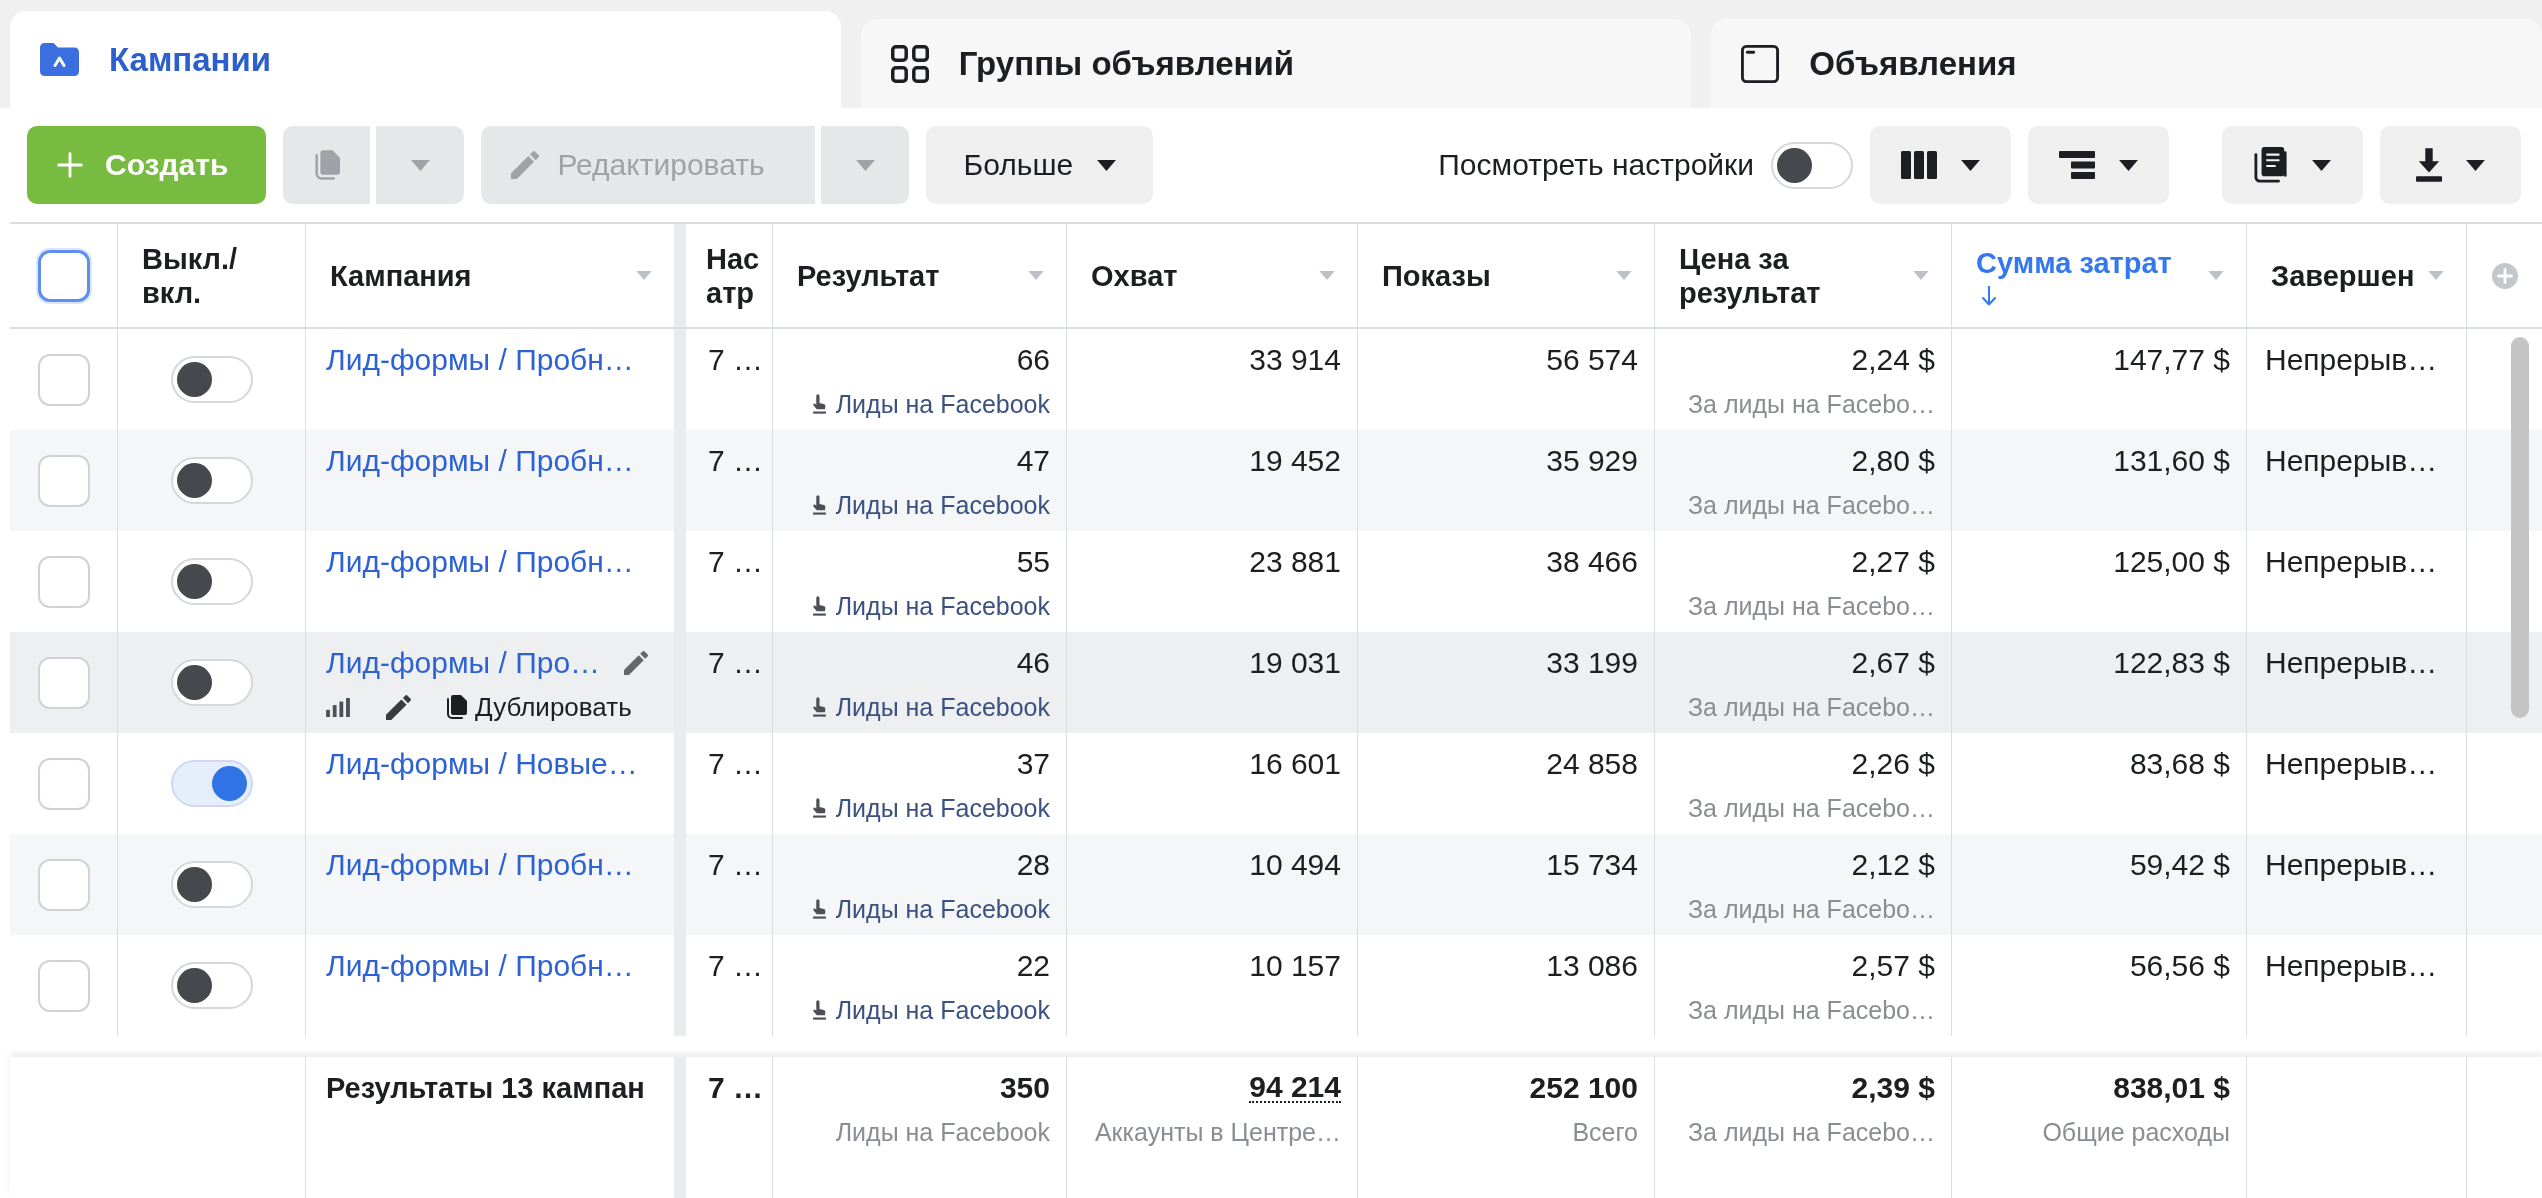 The image size is (2542, 1198). I want to click on bar-chart-icon, so click(338, 707).